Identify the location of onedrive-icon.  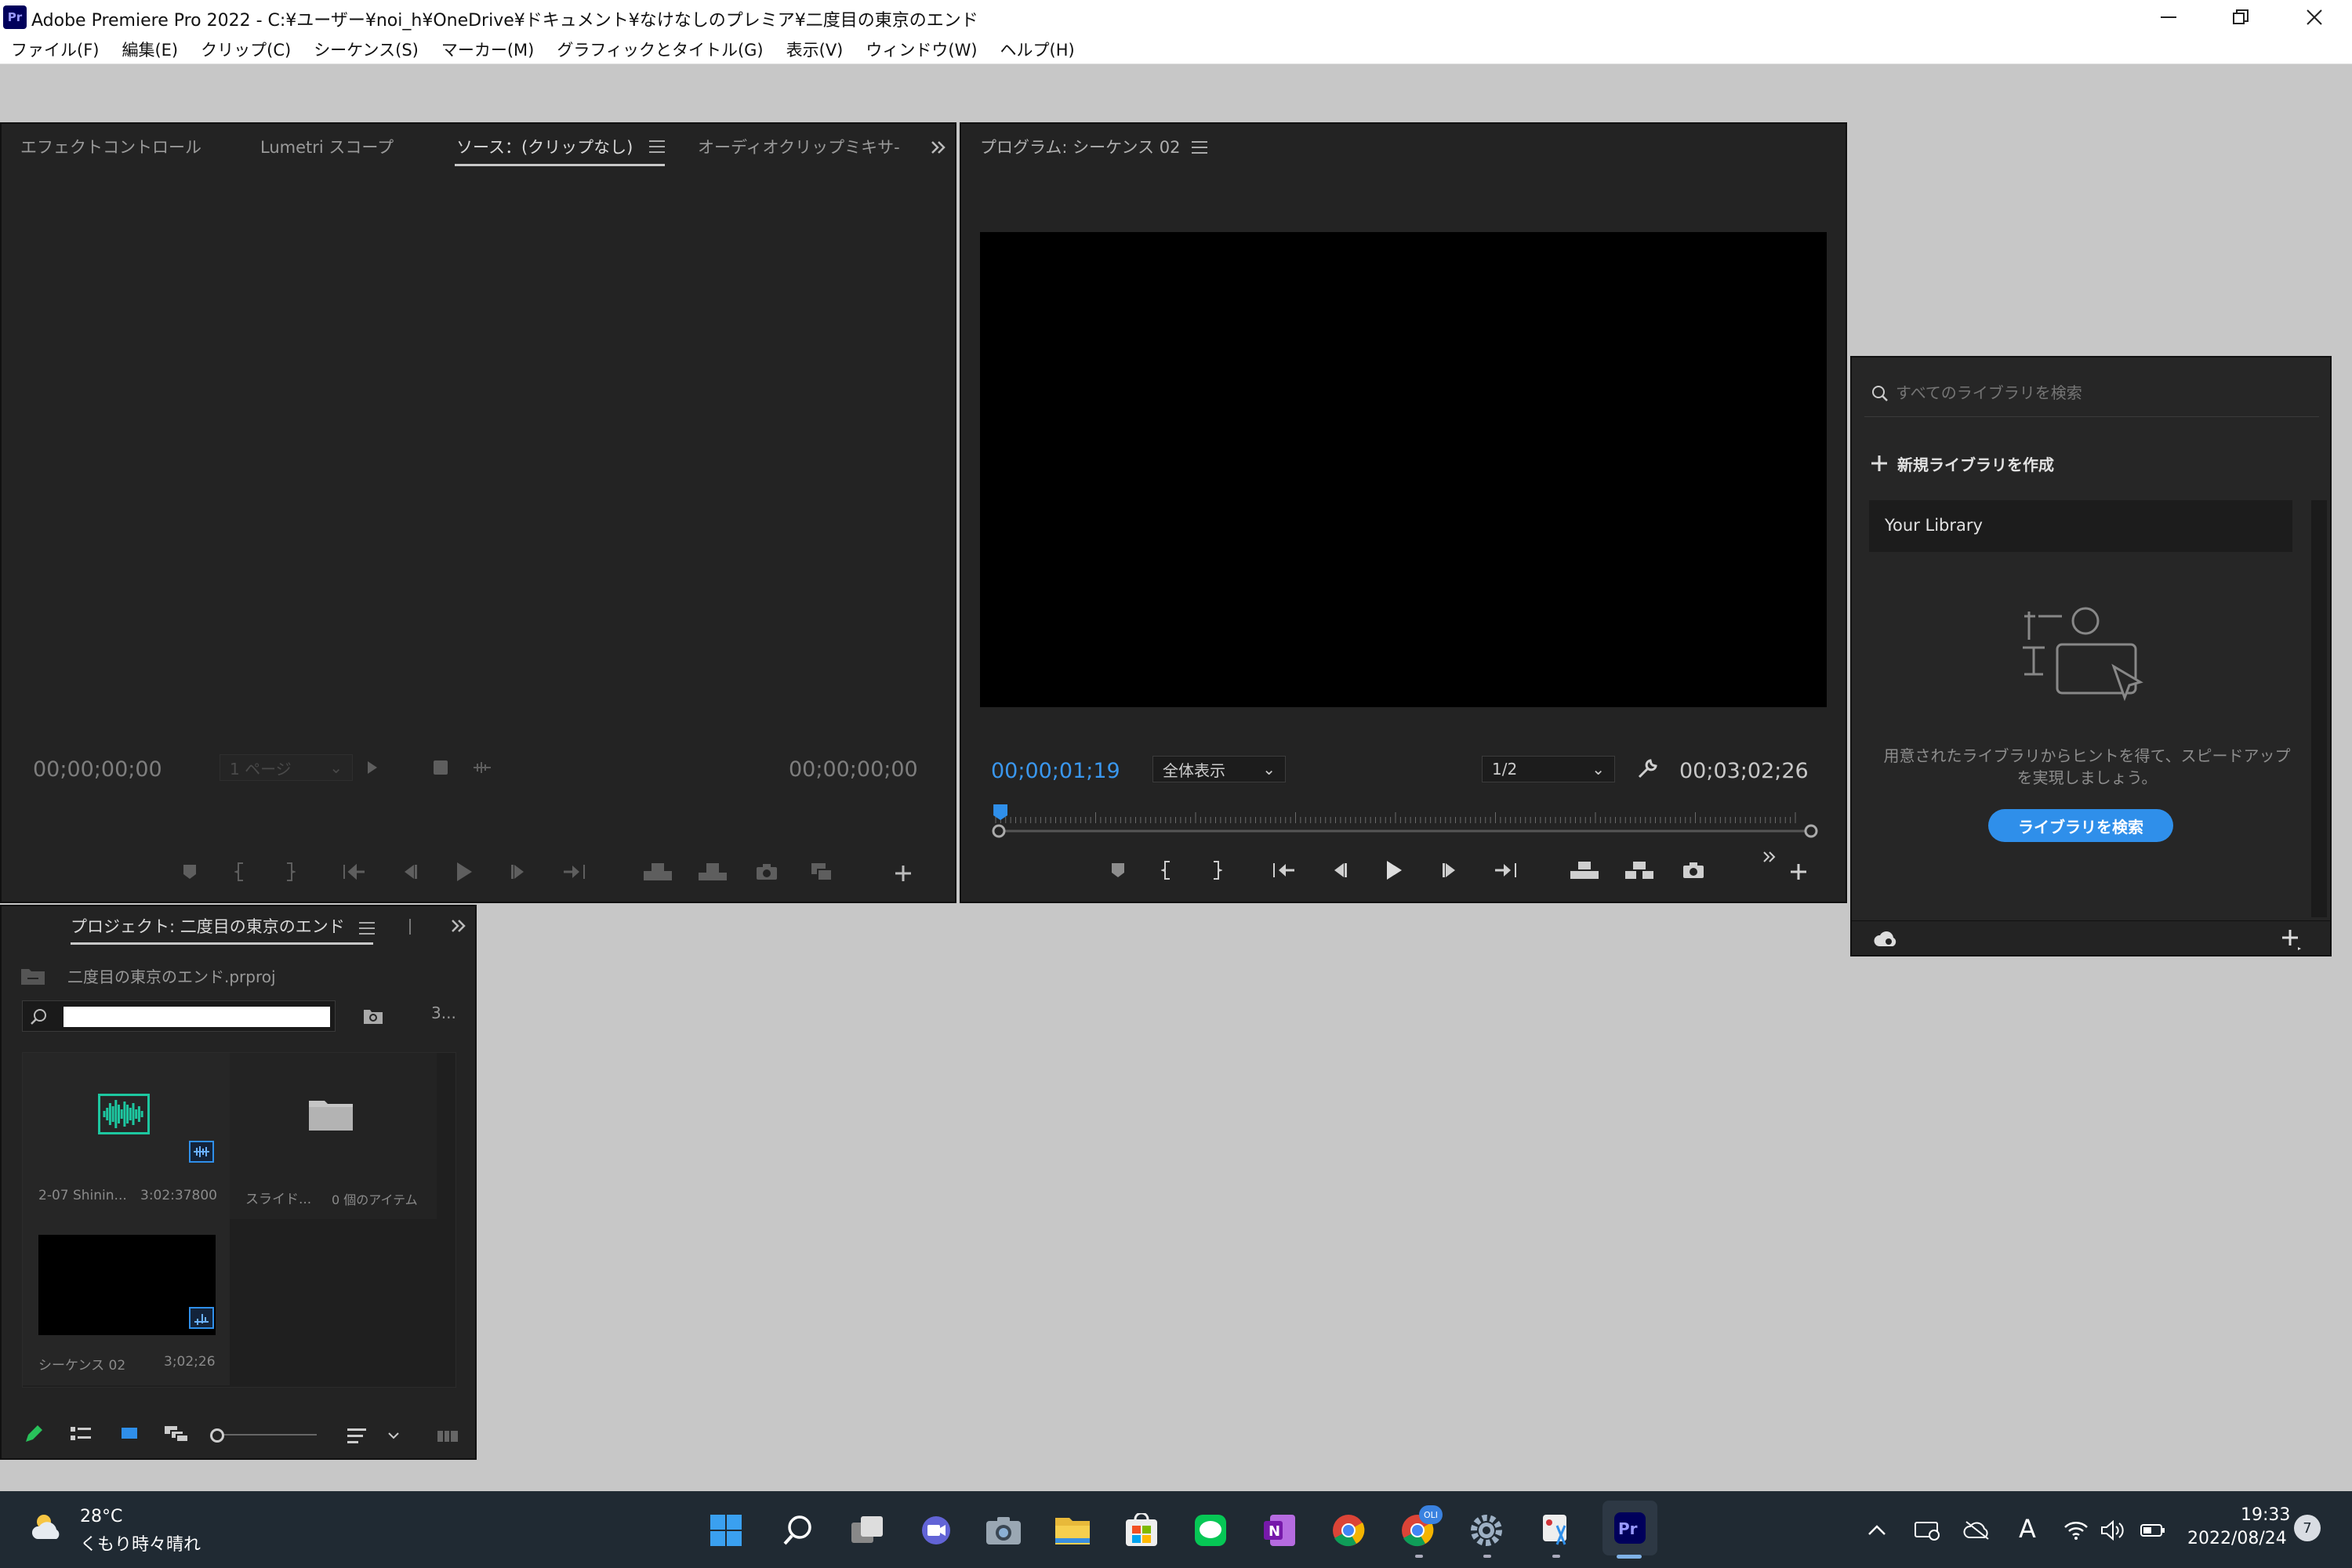
(1977, 1530).